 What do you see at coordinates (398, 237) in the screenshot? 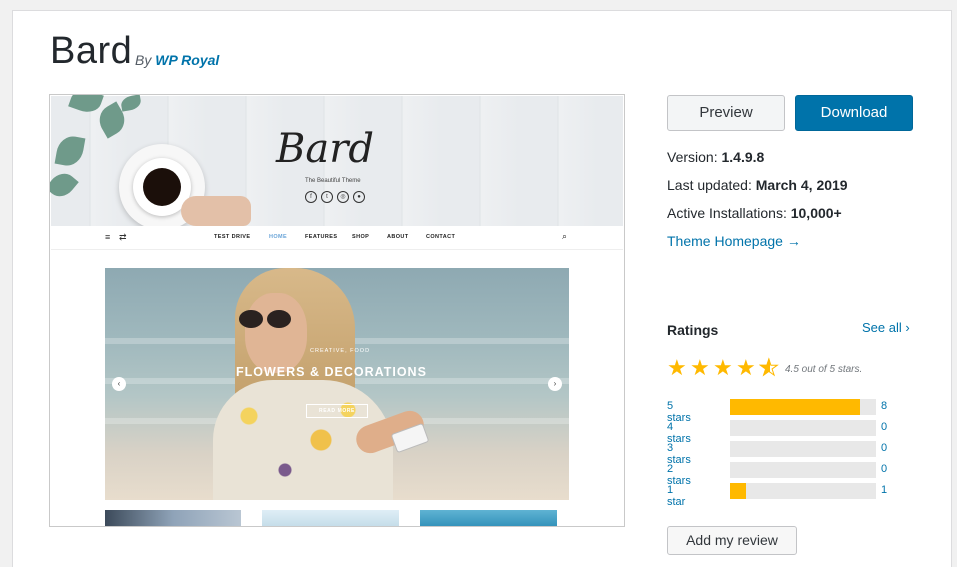
I see `nav-about: ABOUT` at bounding box center [398, 237].